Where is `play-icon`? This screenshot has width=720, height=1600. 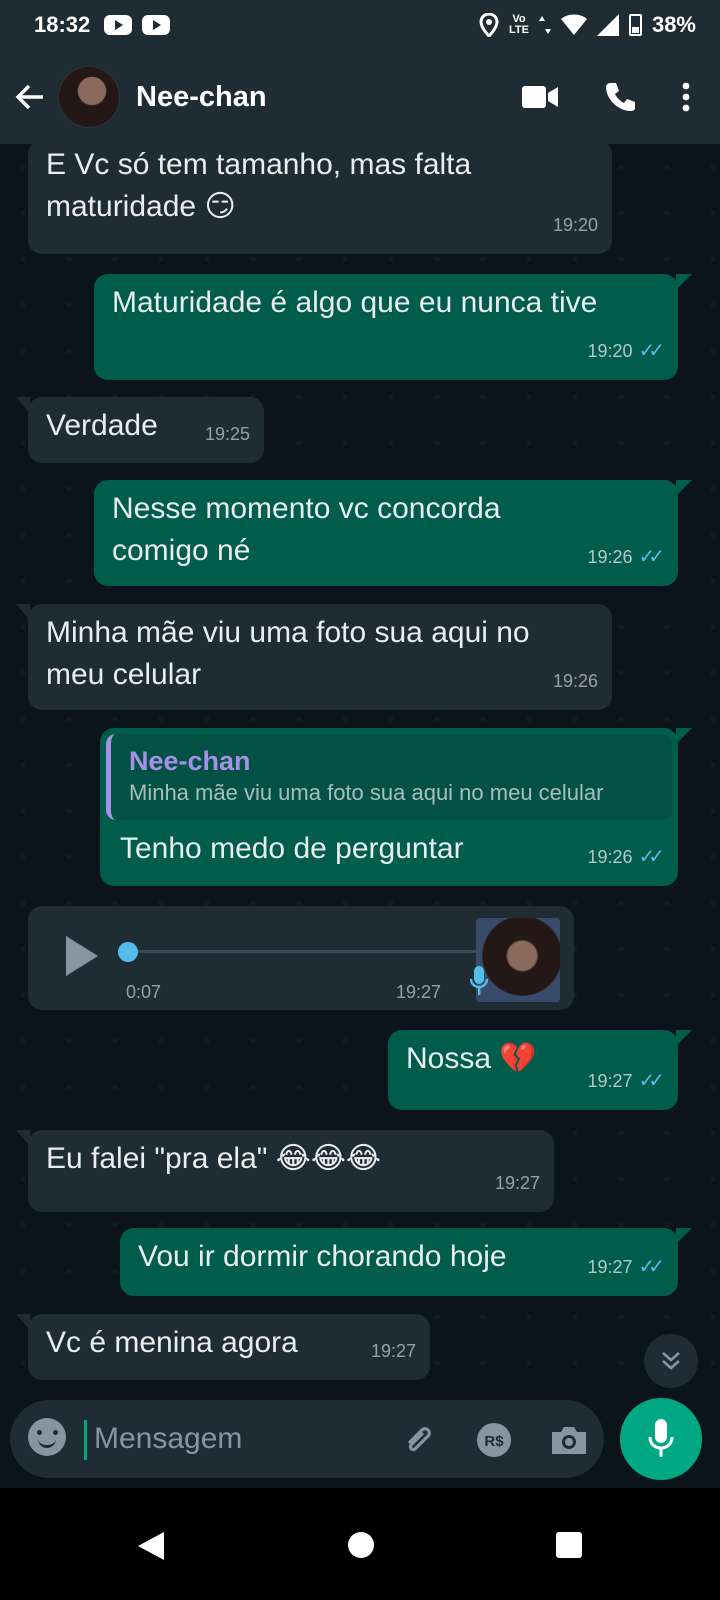
play-icon is located at coordinates (82, 956).